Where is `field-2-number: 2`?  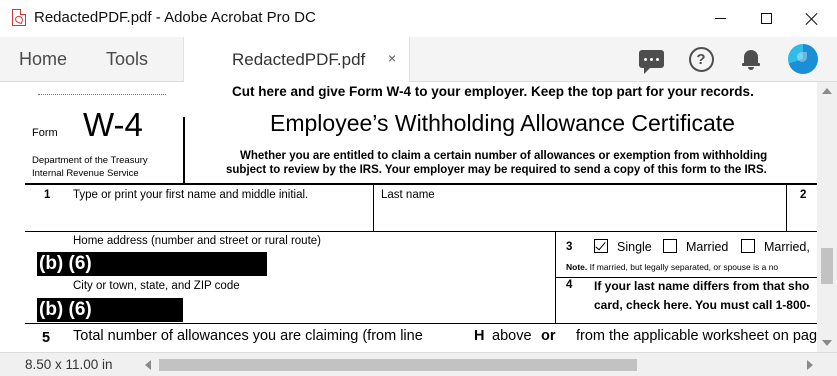
field-2-number: 2 is located at coordinates (803, 195).